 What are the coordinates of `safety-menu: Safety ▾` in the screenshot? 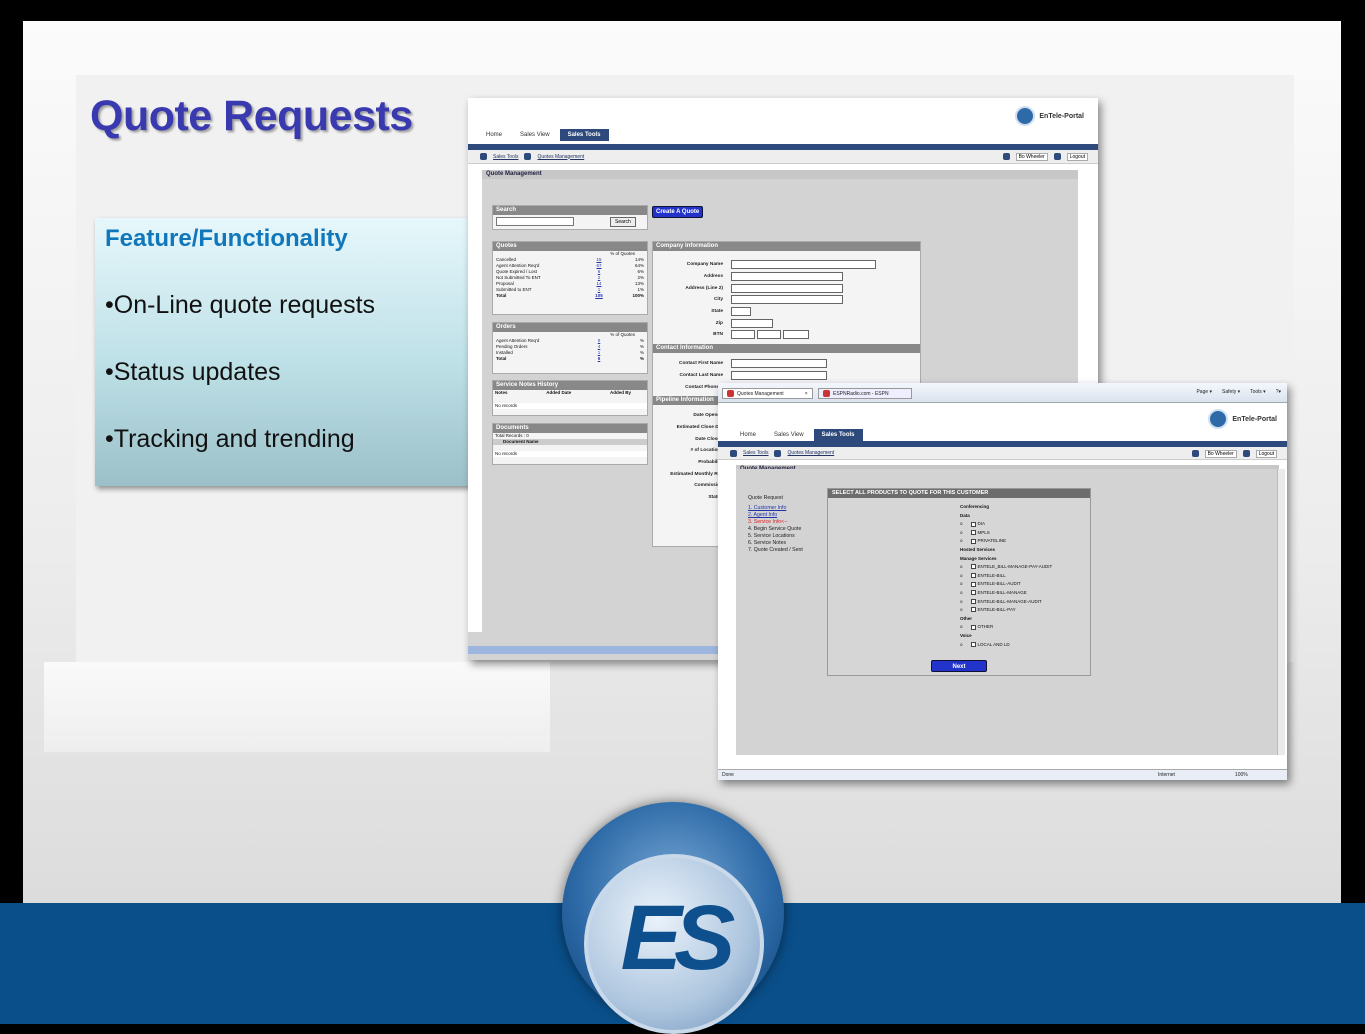 It's located at (1231, 392).